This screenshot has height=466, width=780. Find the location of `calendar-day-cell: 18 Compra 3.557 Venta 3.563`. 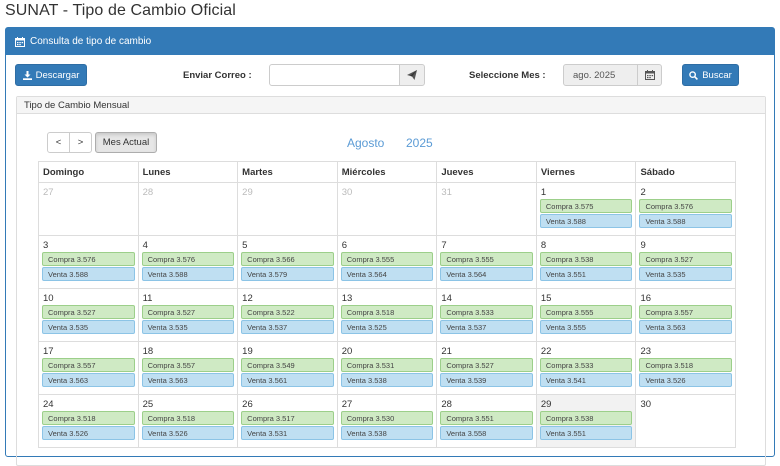

calendar-day-cell: 18 Compra 3.557 Venta 3.563 is located at coordinates (188, 368).